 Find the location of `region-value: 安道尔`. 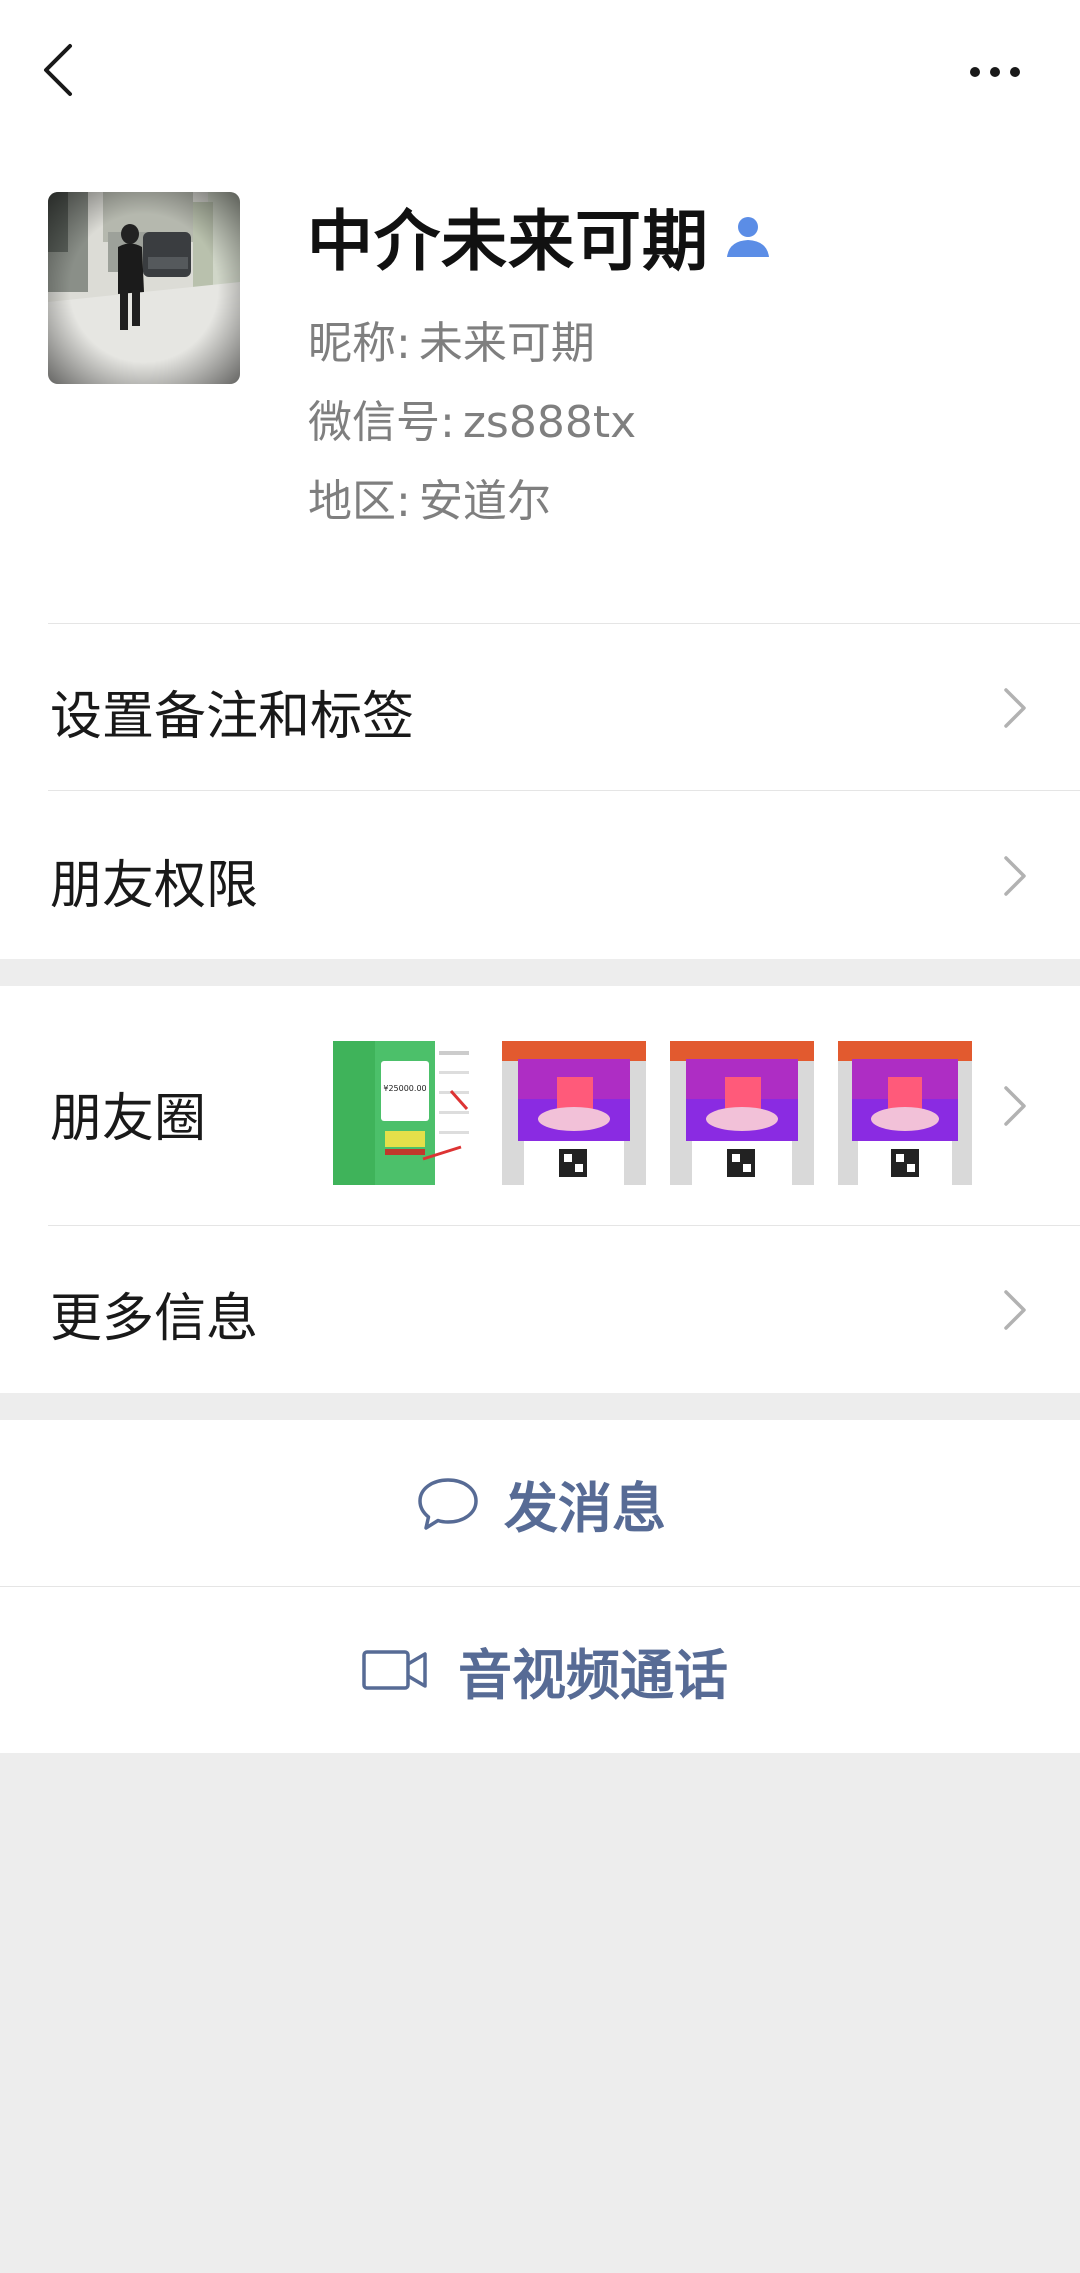

region-value: 安道尔 is located at coordinates (484, 501).